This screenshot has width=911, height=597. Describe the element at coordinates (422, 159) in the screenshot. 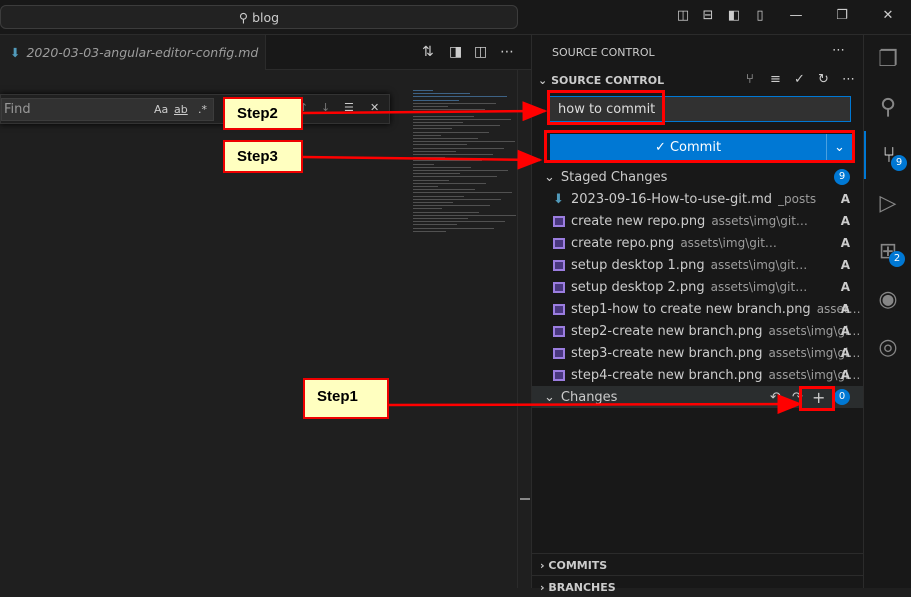

I see `step3-arrow` at that location.